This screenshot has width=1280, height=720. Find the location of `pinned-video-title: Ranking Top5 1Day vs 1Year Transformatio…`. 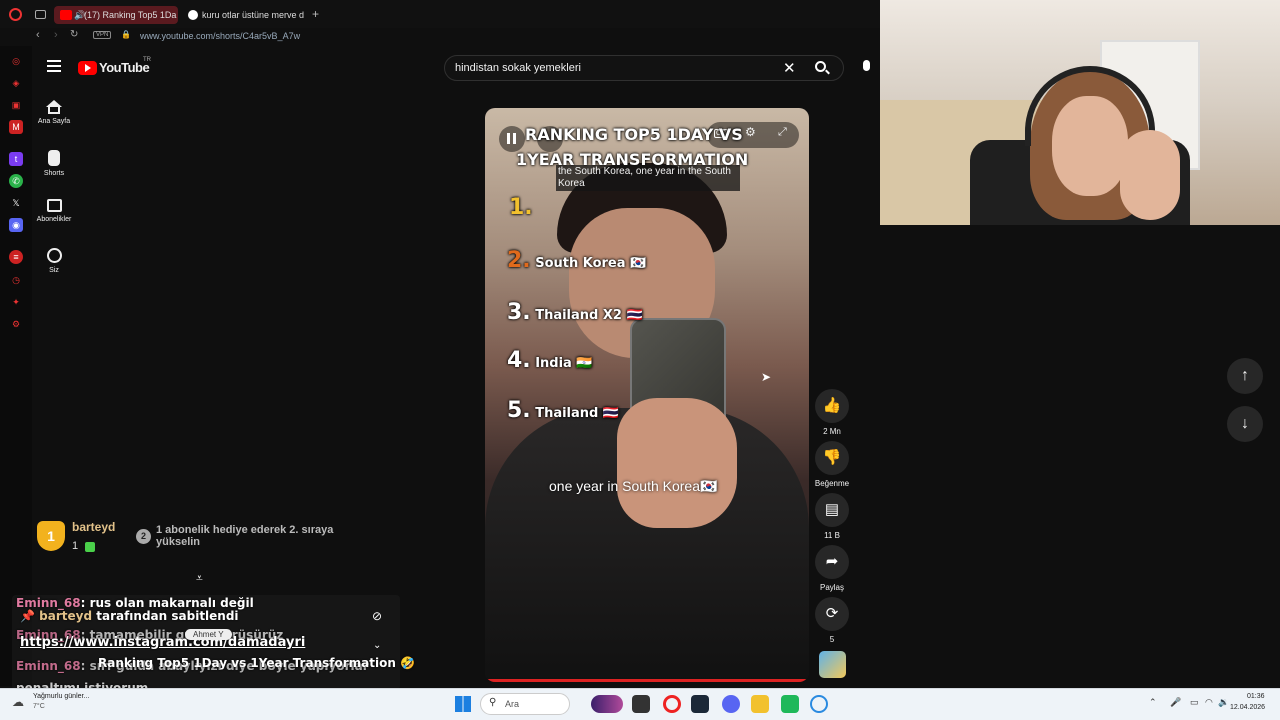

pinned-video-title: Ranking Top5 1Day vs 1Year Transformatio… is located at coordinates (256, 663).